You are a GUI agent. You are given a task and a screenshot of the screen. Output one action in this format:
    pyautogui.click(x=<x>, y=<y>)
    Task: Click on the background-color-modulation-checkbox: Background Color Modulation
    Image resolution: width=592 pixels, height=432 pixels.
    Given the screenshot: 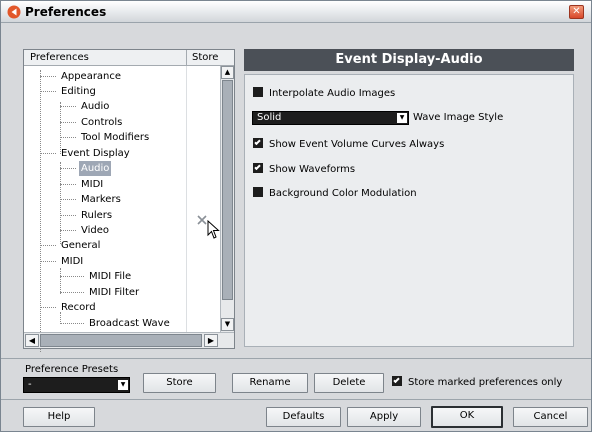 What is the action you would take?
    pyautogui.click(x=335, y=194)
    